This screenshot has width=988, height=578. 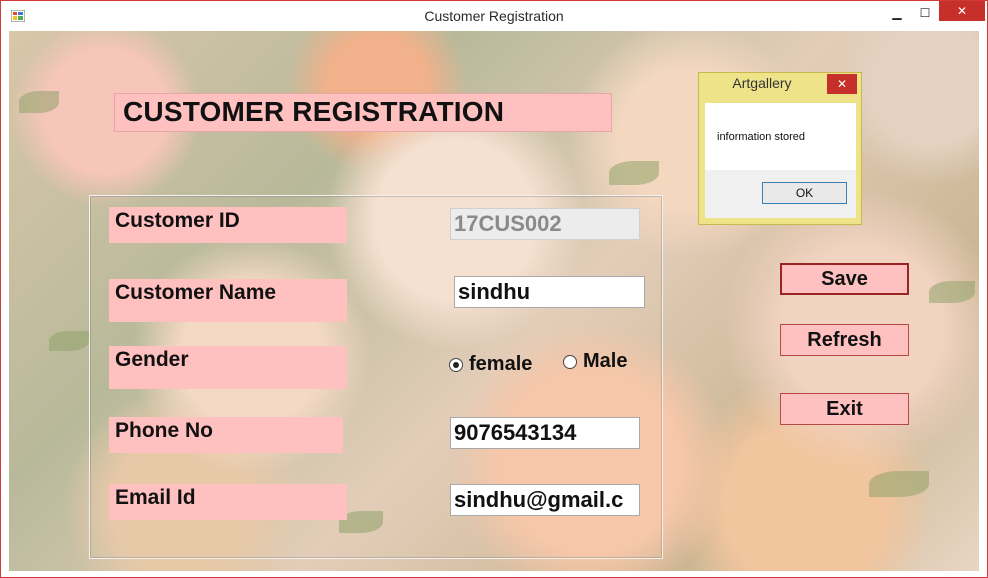 I want to click on customer-name-label: Customer Name, so click(x=228, y=300).